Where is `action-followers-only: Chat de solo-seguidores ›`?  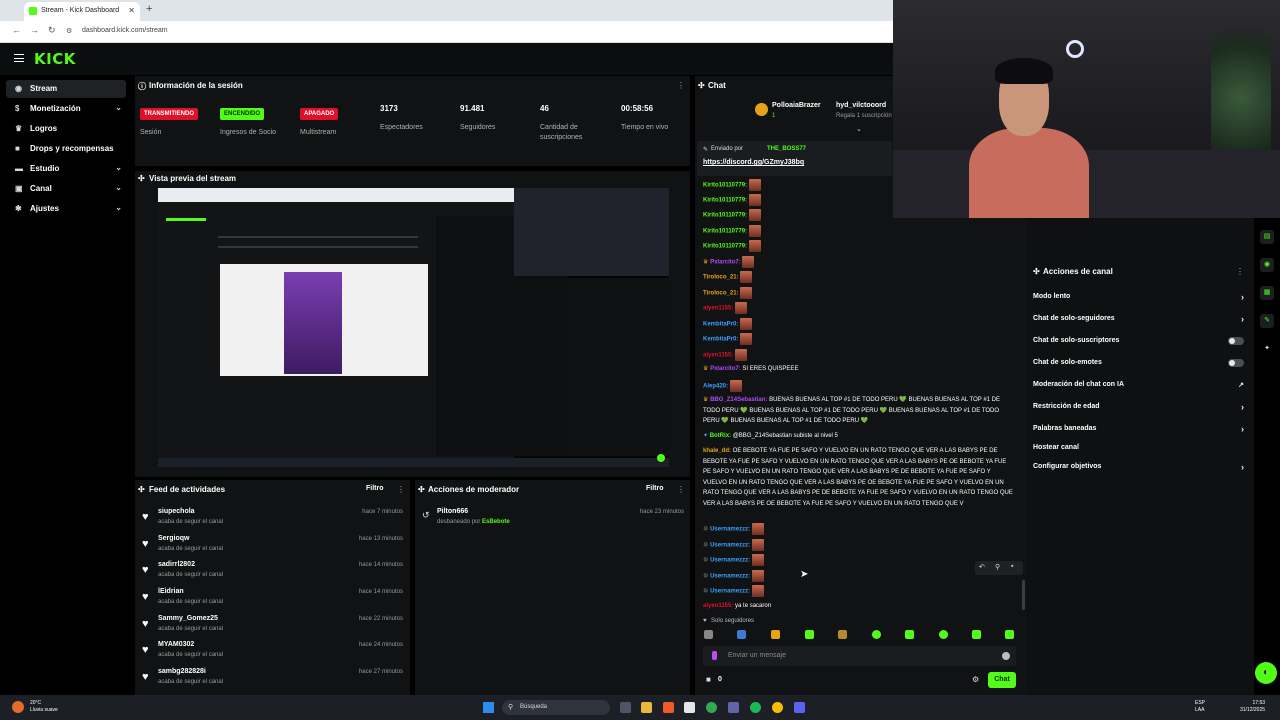 action-followers-only: Chat de solo-seguidores › is located at coordinates (1140, 322).